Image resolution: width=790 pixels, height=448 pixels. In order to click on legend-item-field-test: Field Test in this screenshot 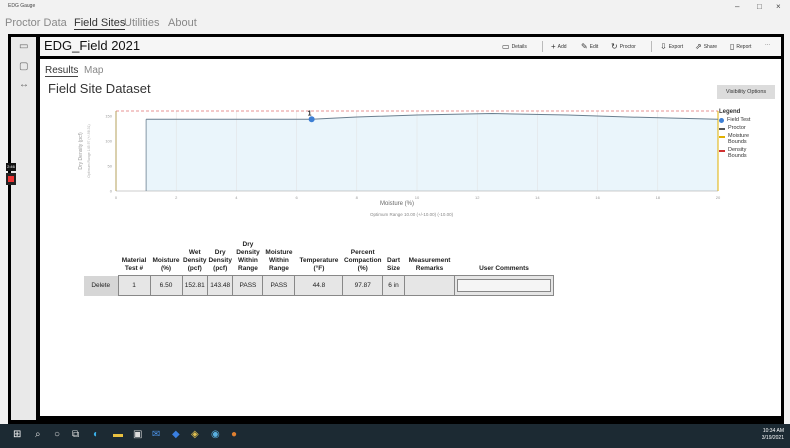, I will do `click(736, 120)`.